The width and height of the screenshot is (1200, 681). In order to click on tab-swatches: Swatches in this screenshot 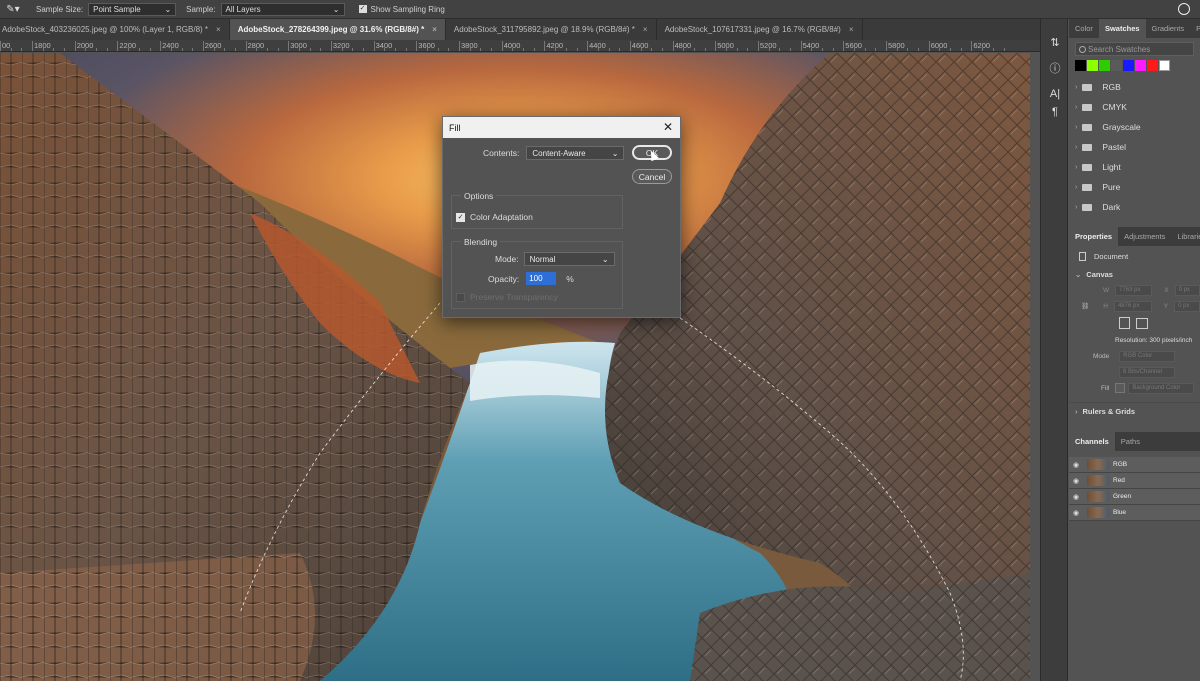, I will do `click(1122, 28)`.